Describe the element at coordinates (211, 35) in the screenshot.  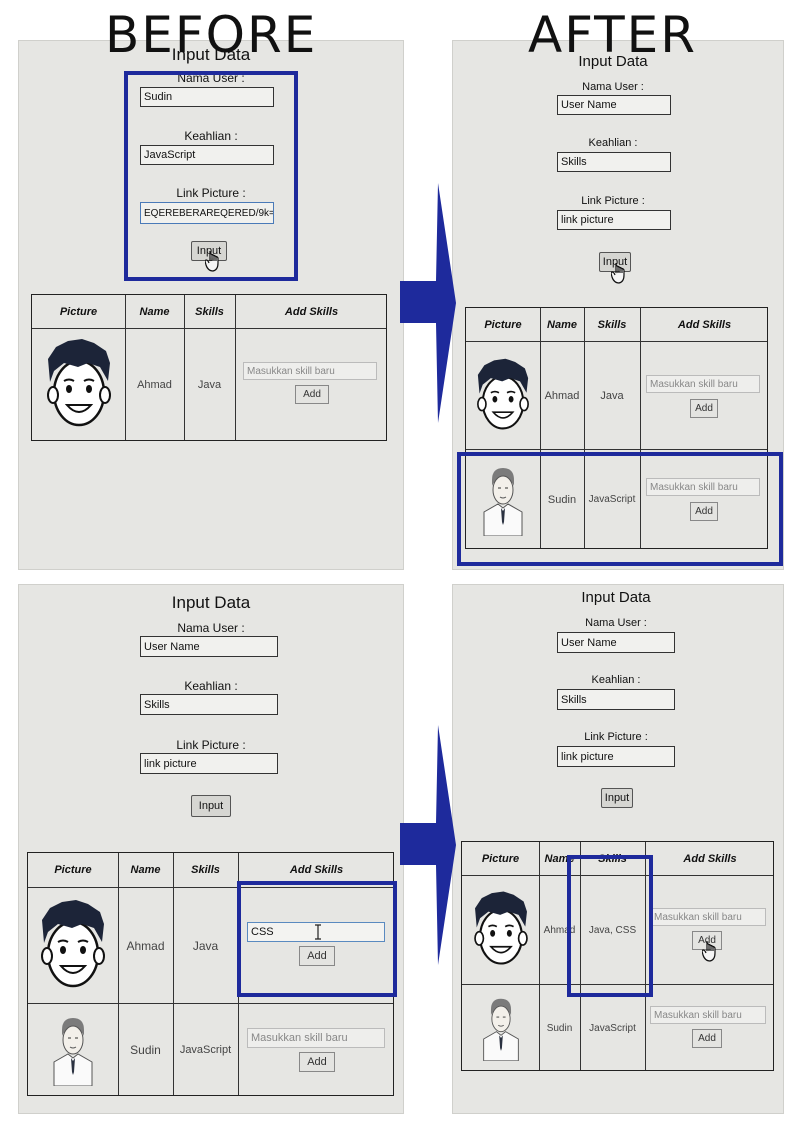
I see `before-label: BEFORE` at that location.